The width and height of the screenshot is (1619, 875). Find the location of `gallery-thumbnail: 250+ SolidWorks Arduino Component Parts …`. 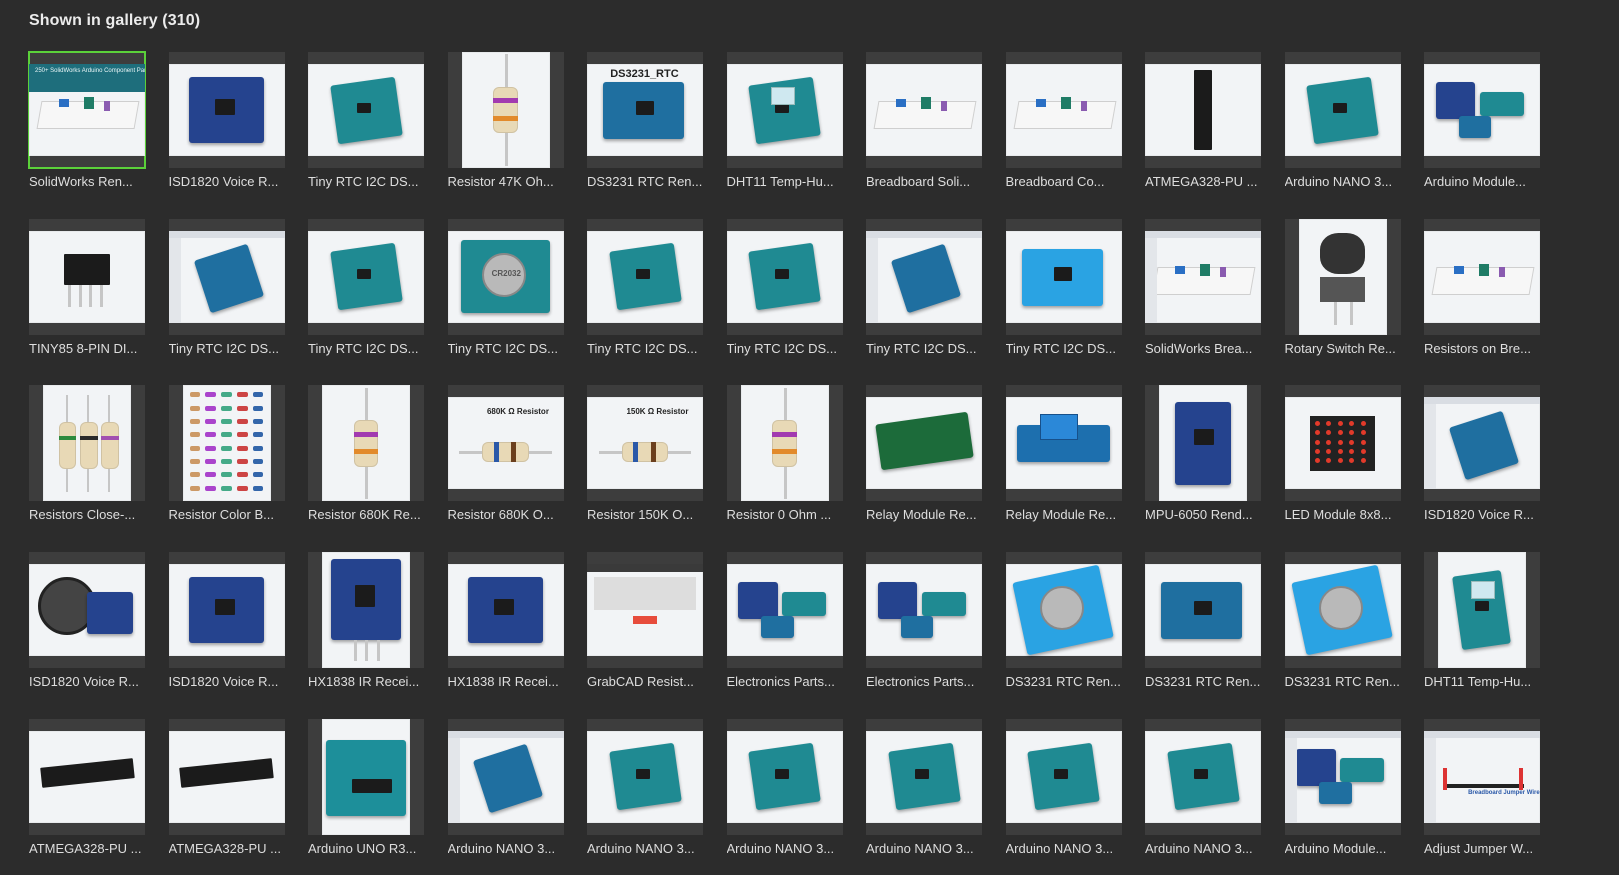

gallery-thumbnail: 250+ SolidWorks Arduino Component Parts … is located at coordinates (87, 110).